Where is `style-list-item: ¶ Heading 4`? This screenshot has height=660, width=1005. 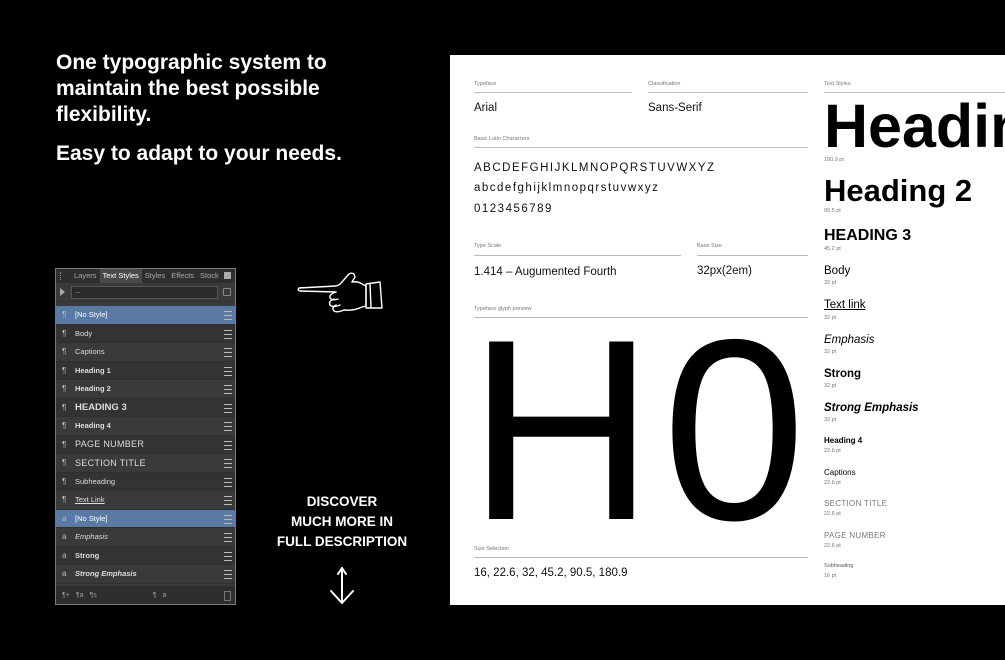
style-list-item: ¶ Heading 4 is located at coordinates (145, 426).